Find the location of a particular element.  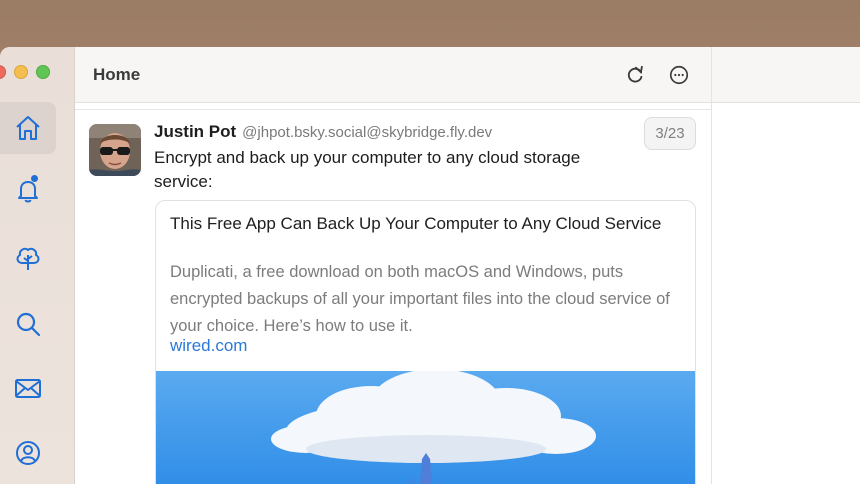

search-icon is located at coordinates (28, 324).